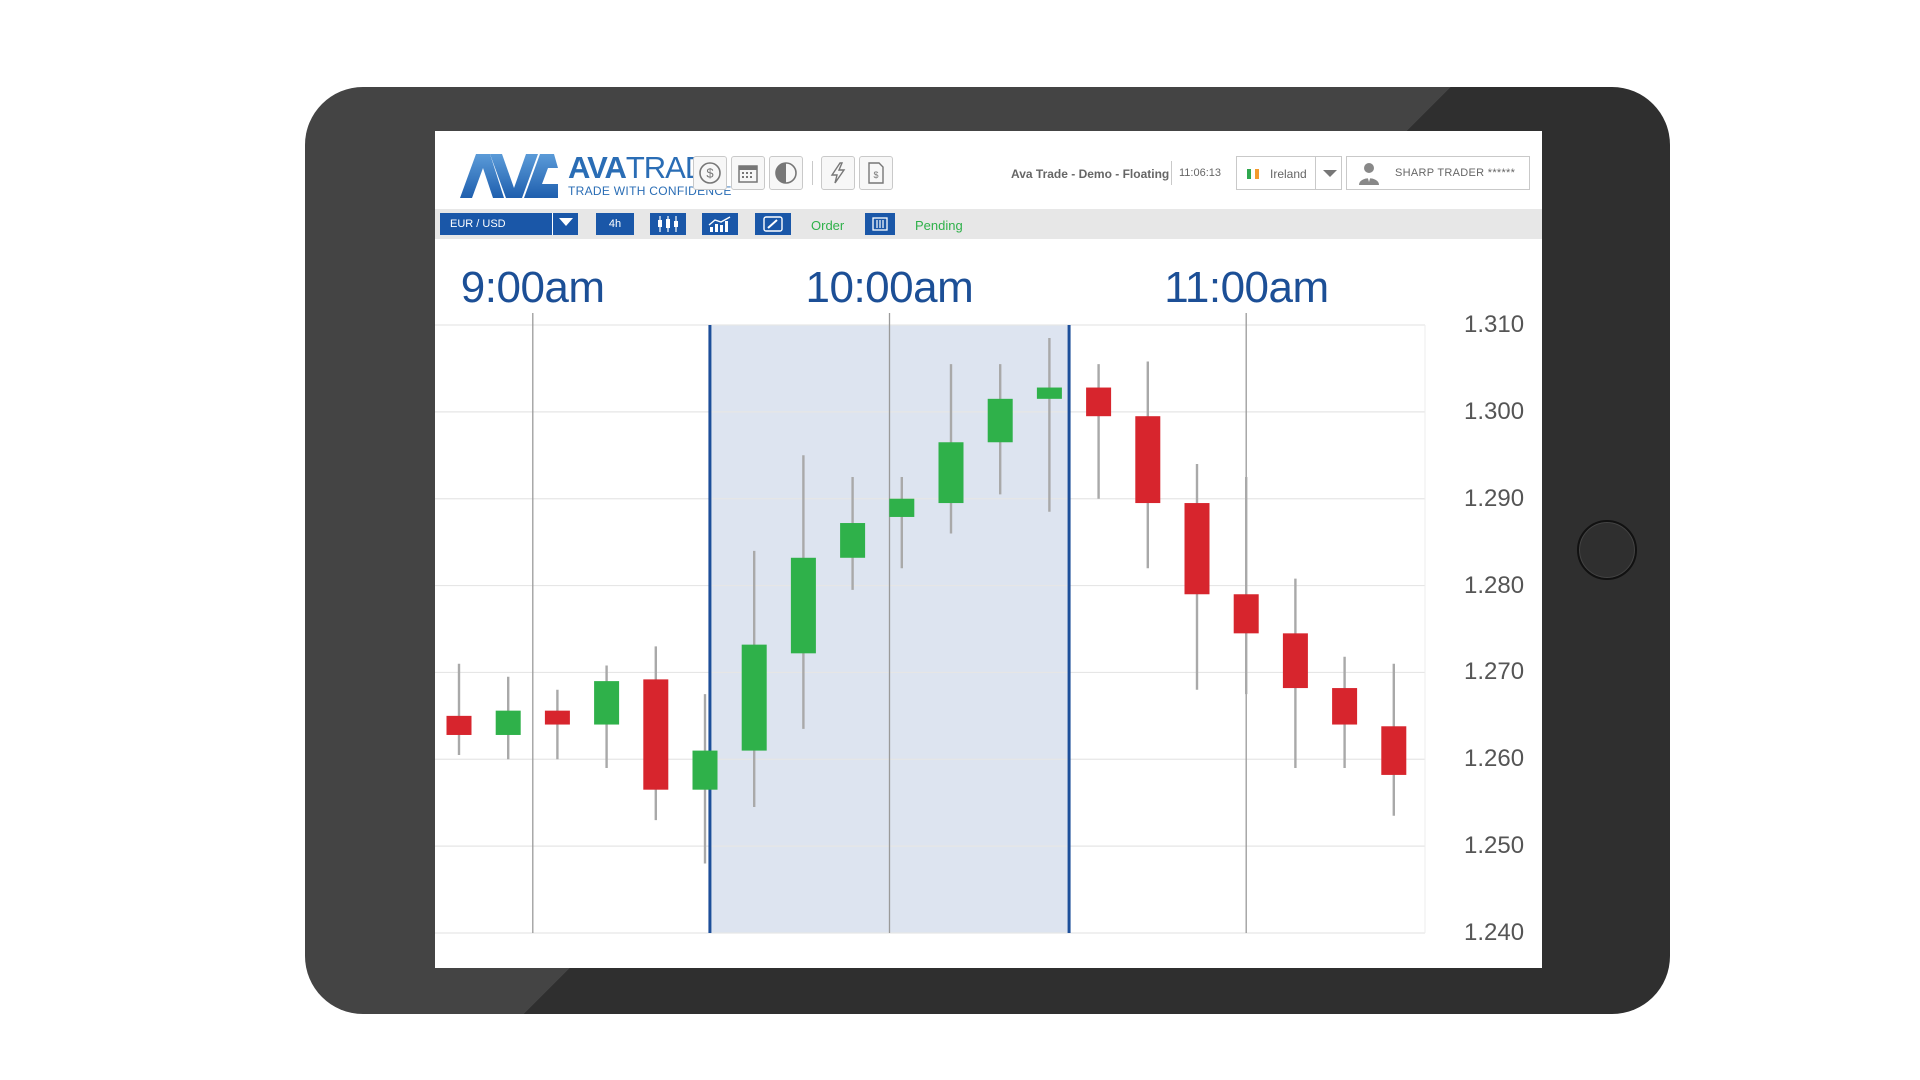  I want to click on brand-part-1: AVA, so click(597, 167).